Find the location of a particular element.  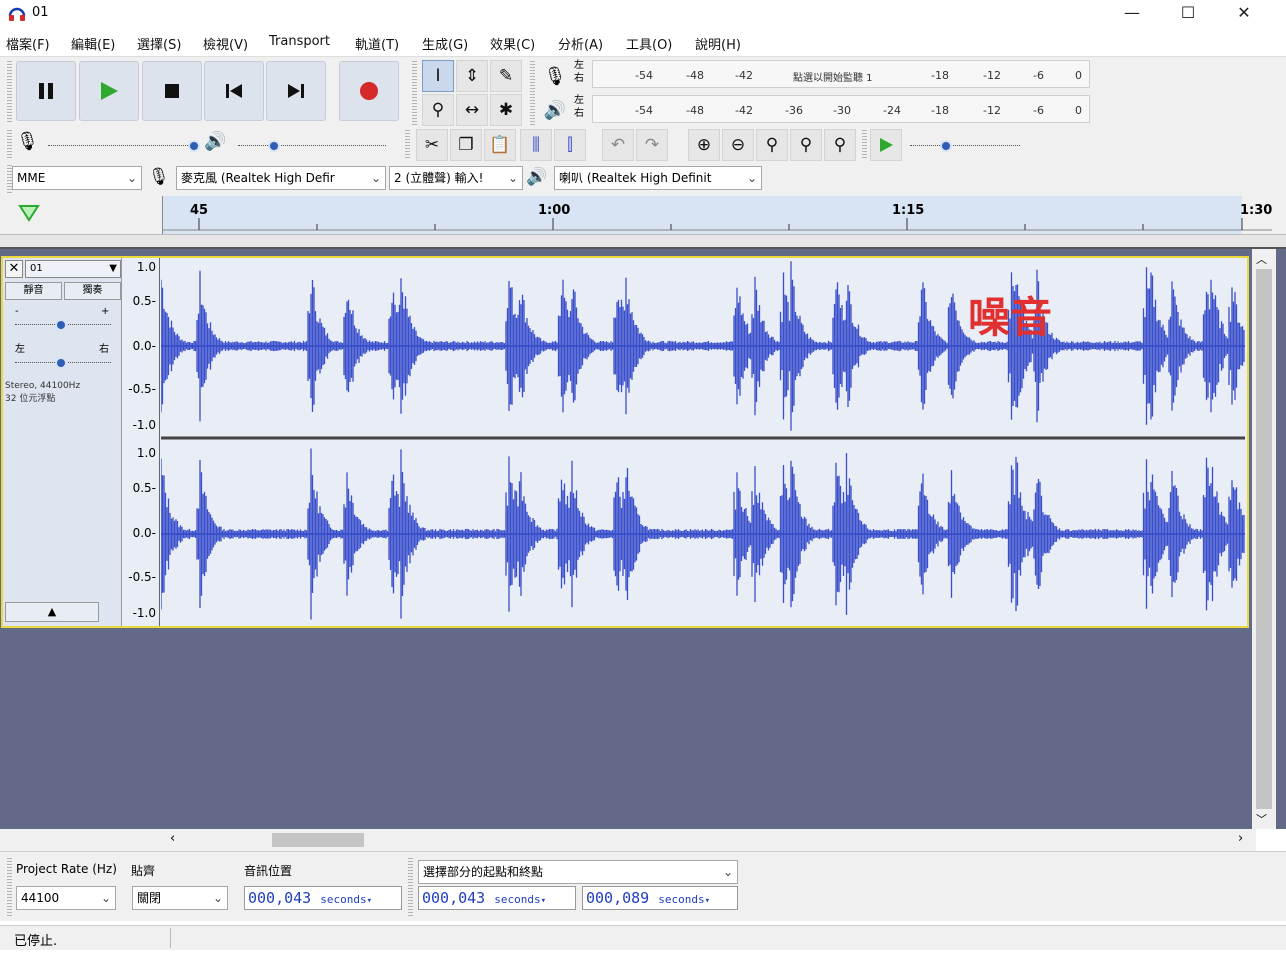

mixer-grip is located at coordinates (9, 144).